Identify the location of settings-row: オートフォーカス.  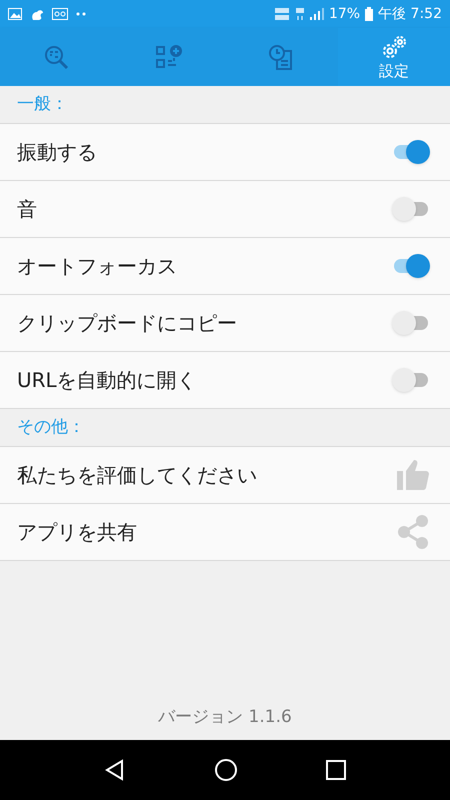
(225, 266).